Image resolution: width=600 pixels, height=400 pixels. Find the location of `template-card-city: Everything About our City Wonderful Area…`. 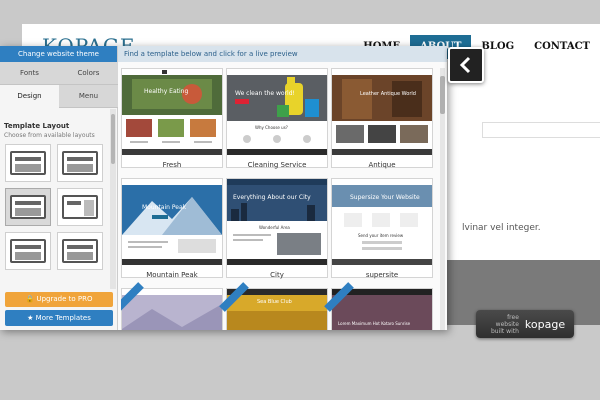

template-card-city: Everything About our City Wonderful Area… is located at coordinates (277, 228).